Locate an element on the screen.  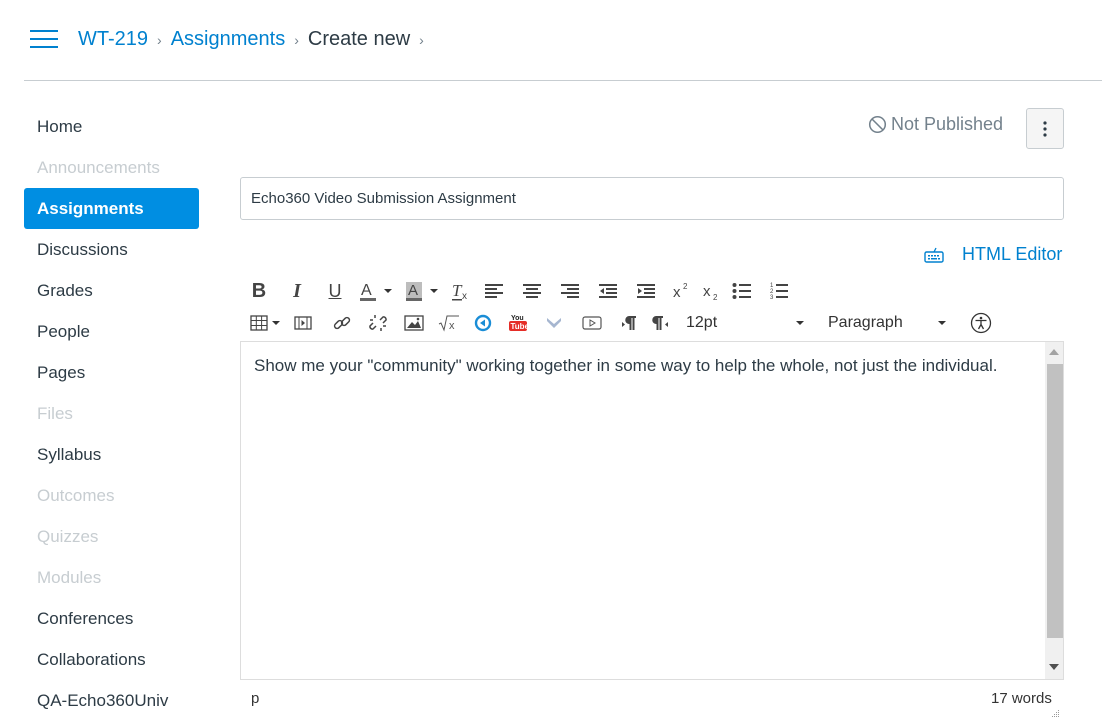
right-to-left-button is located at coordinates (661, 323).